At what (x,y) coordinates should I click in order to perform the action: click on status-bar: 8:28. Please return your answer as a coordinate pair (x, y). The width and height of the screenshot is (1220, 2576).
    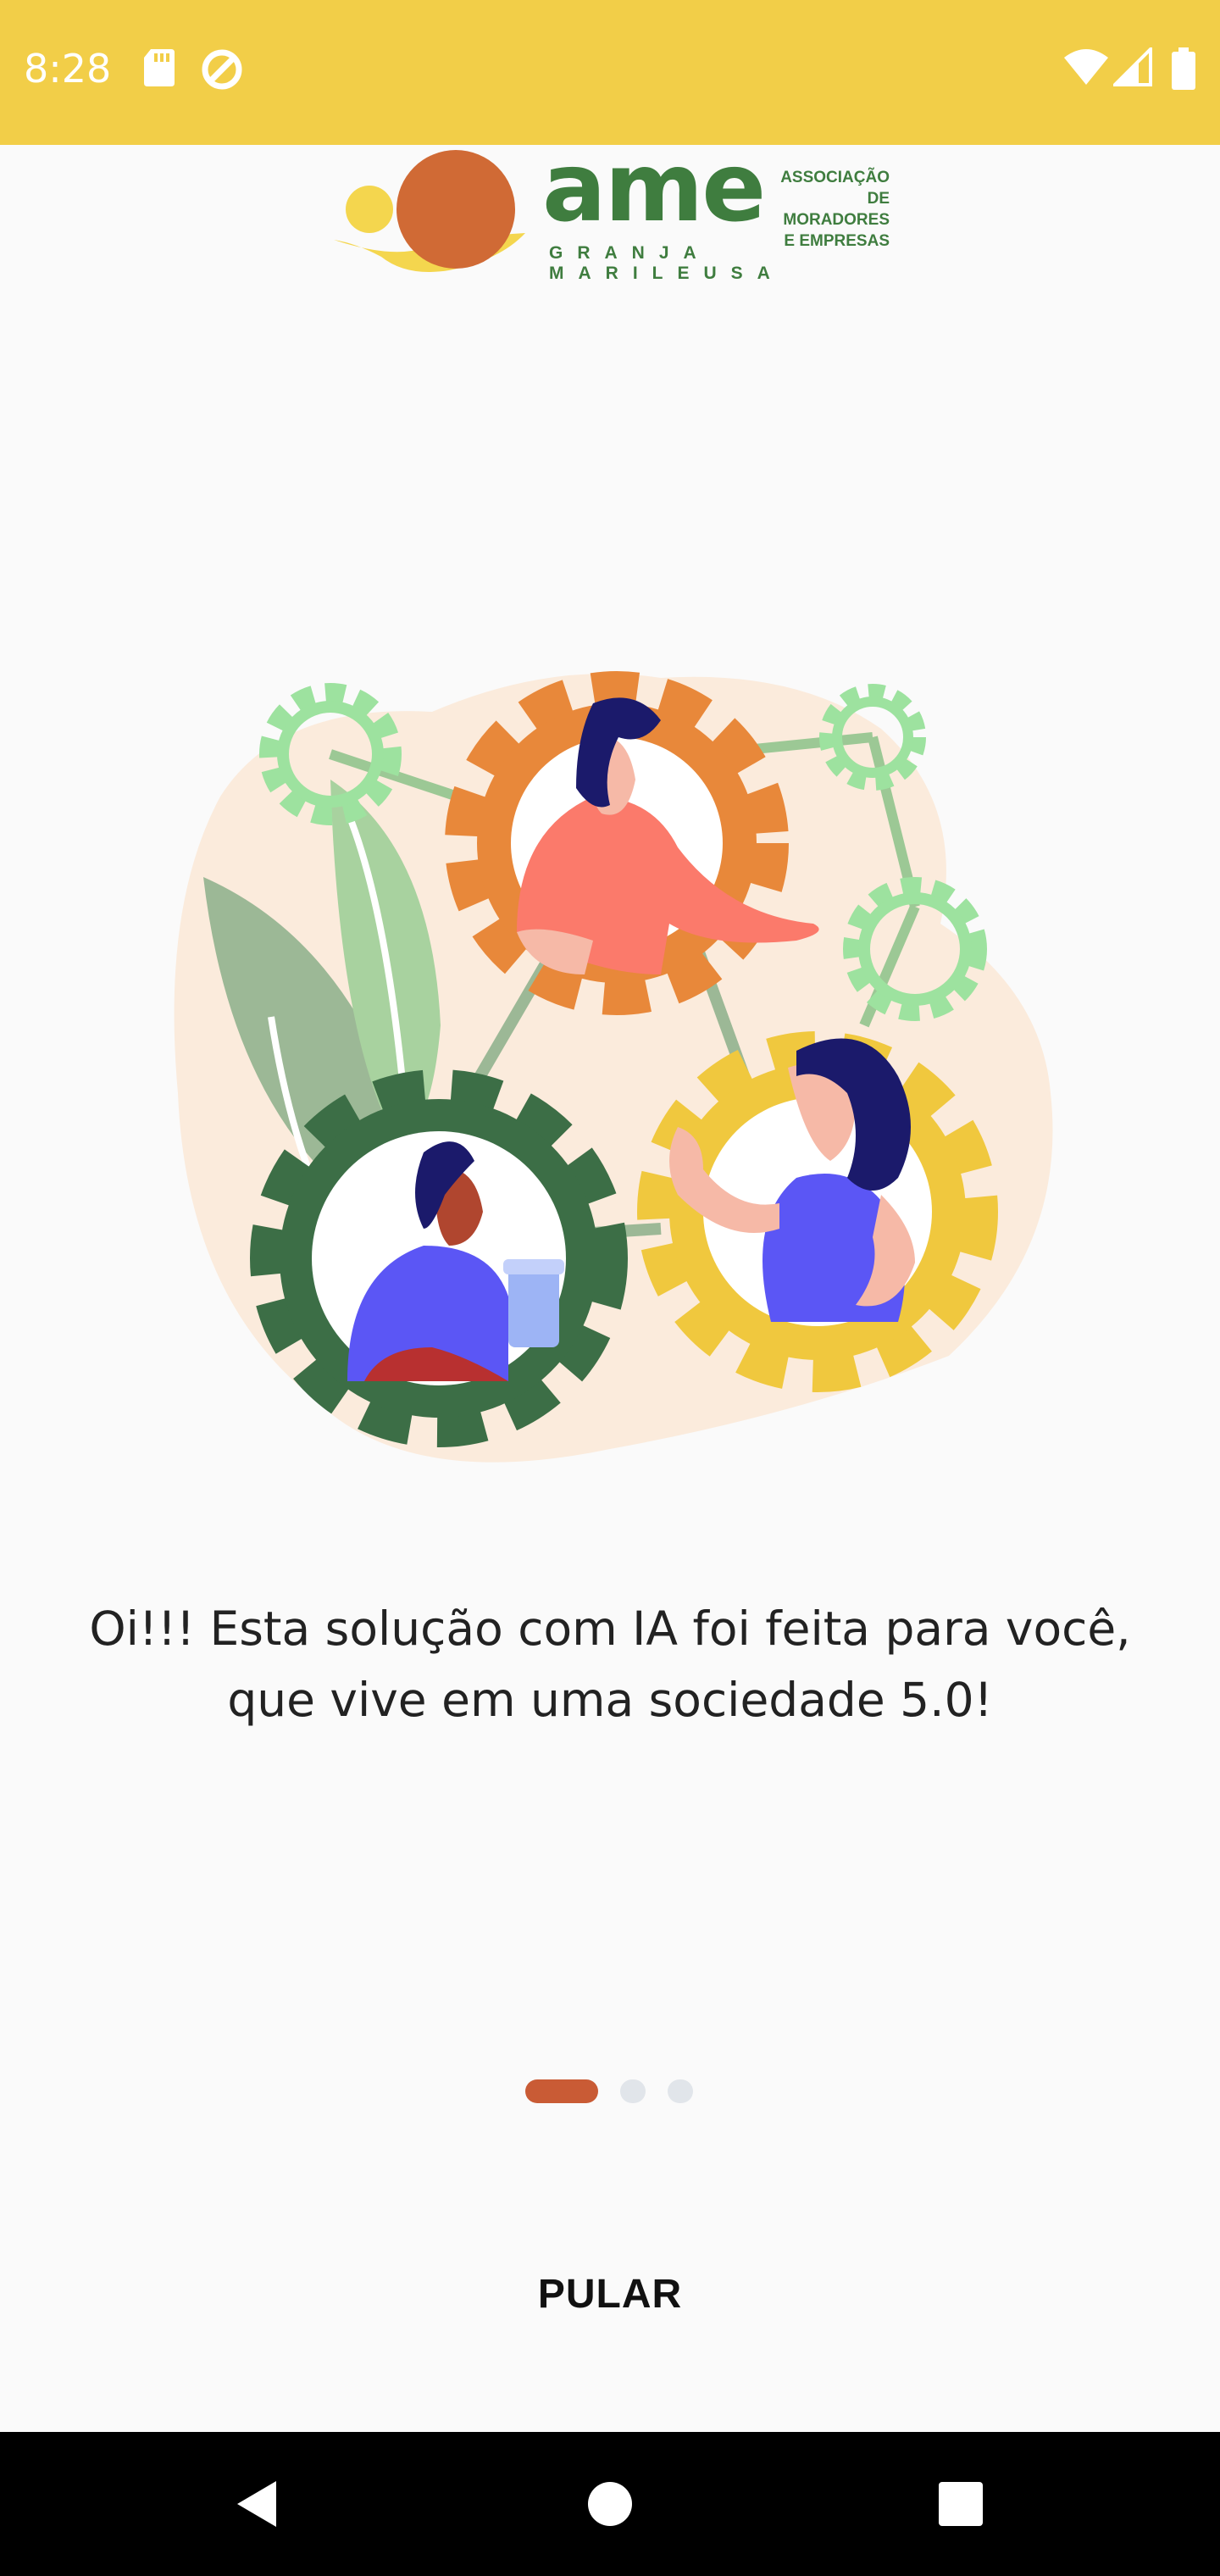
    Looking at the image, I should click on (610, 72).